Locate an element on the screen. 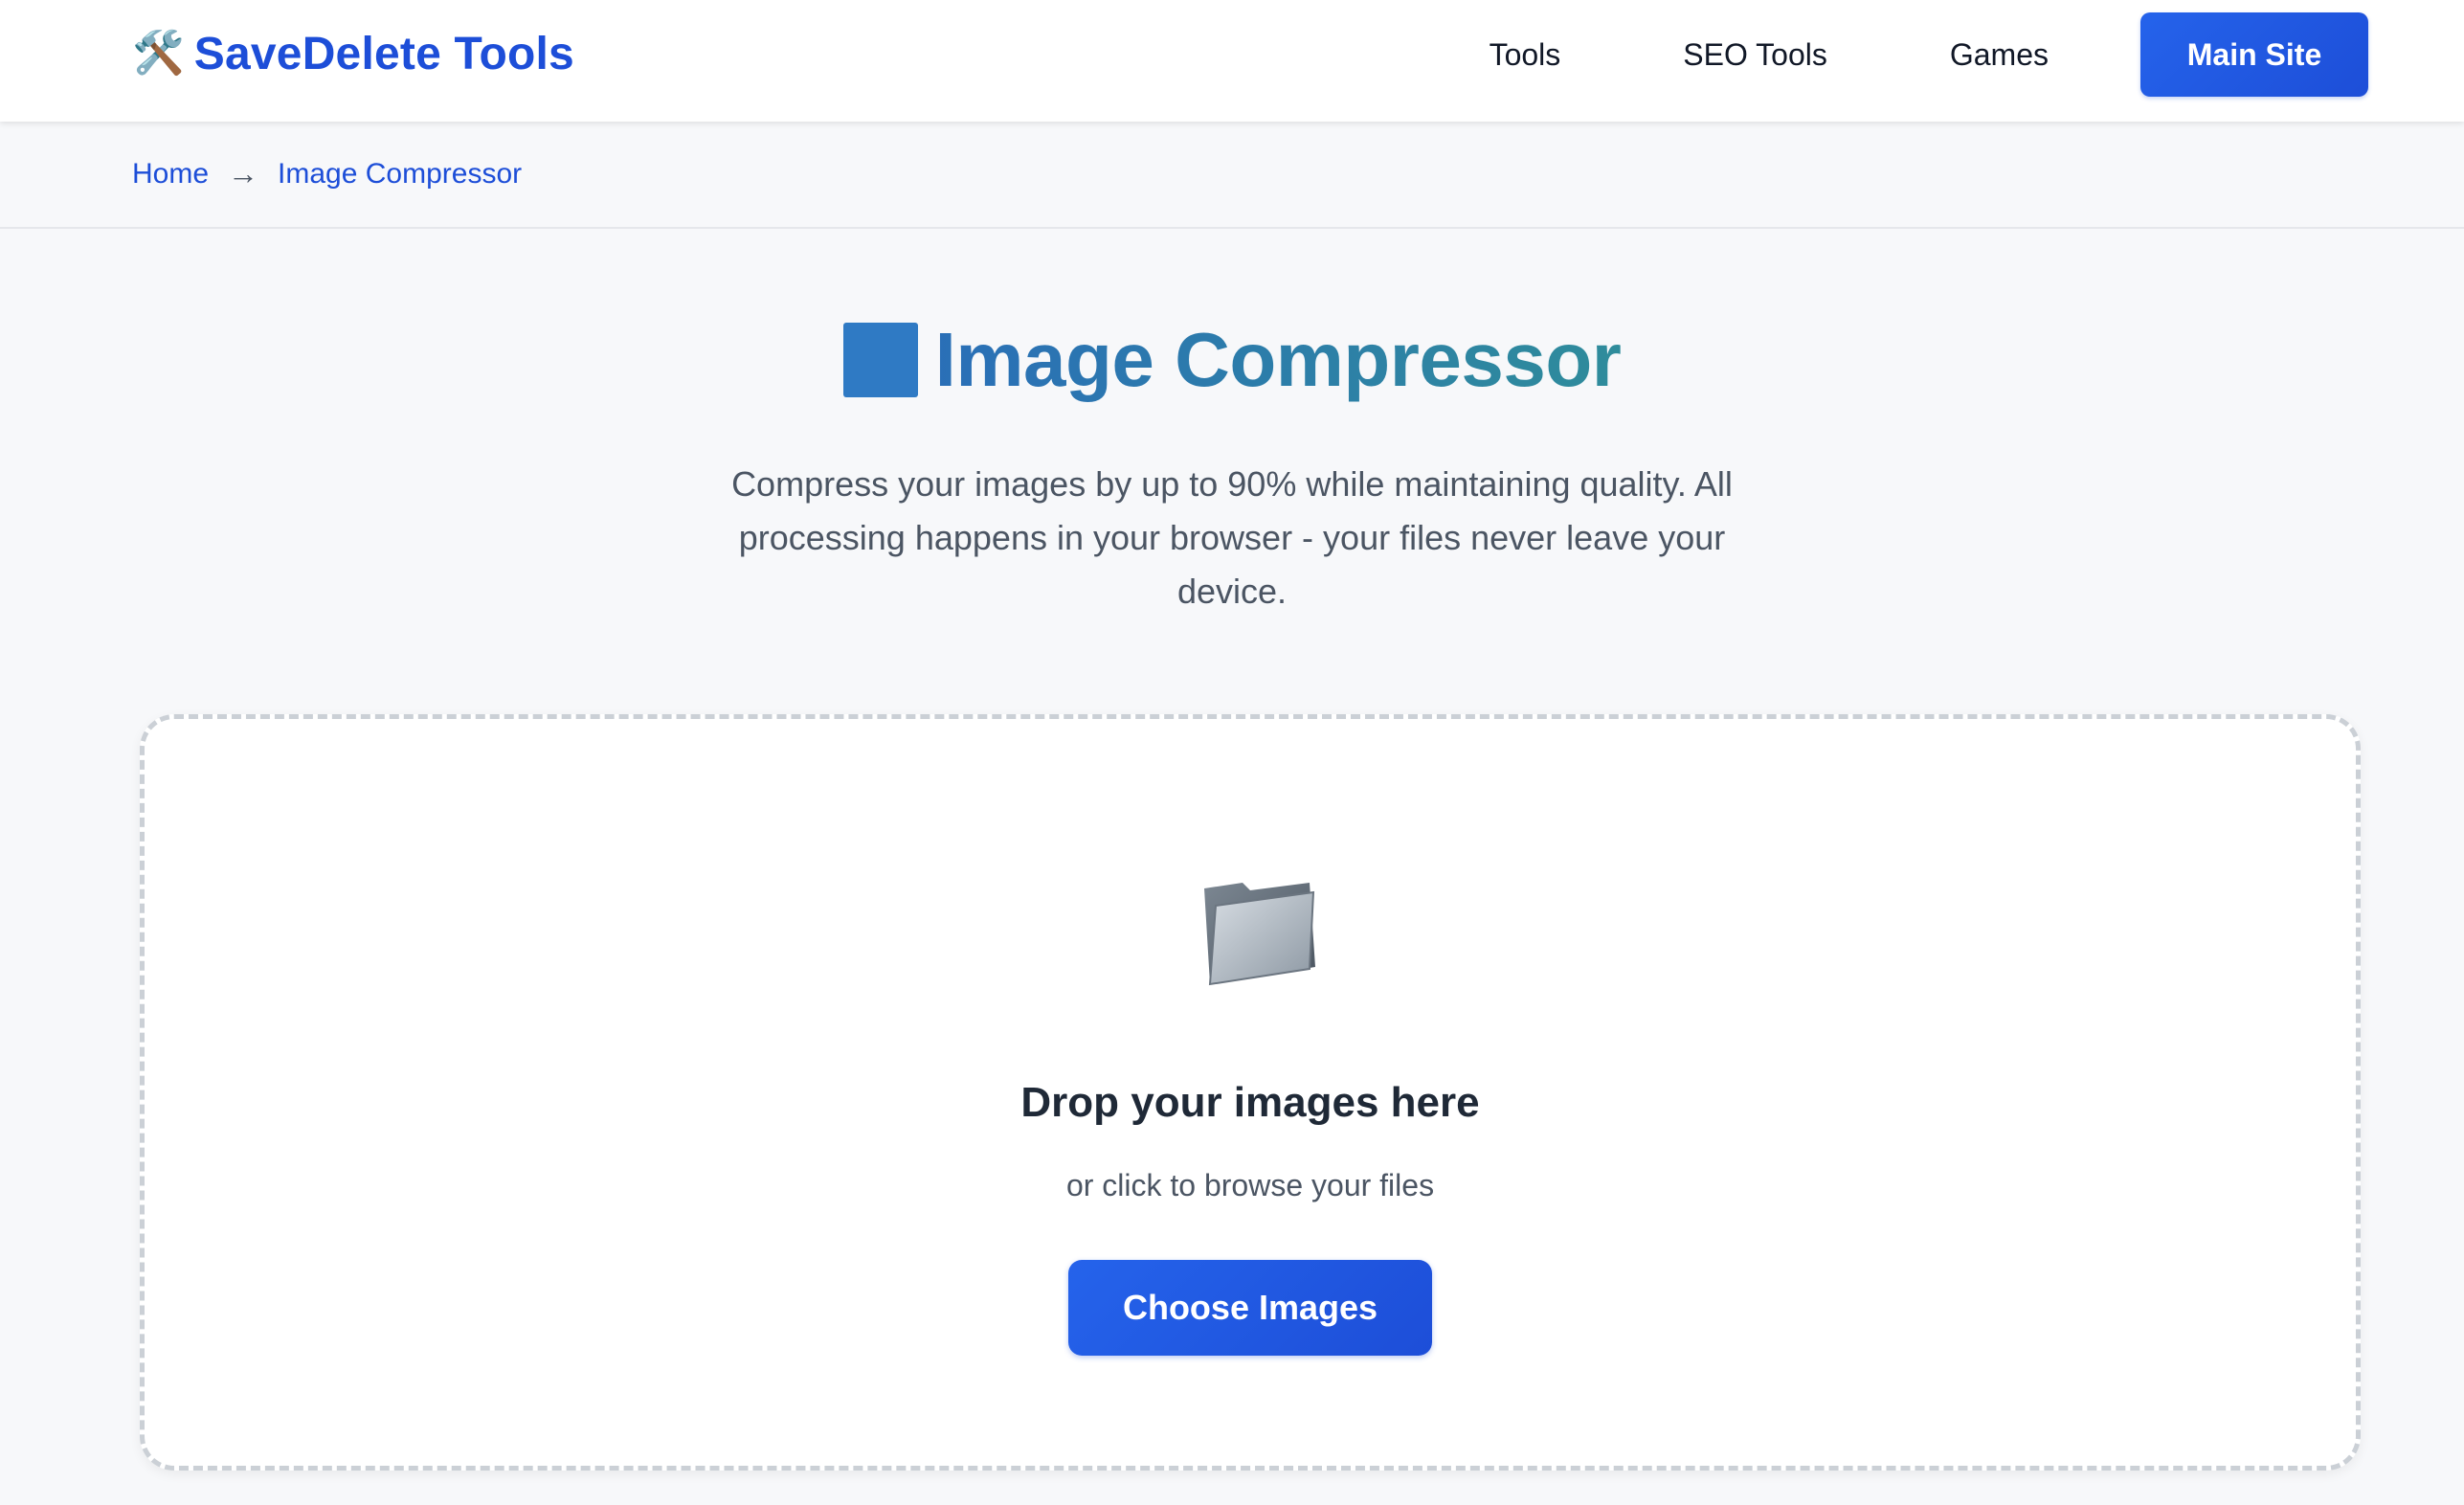 The width and height of the screenshot is (2464, 1505). breadcrumb-current: Image Compressor is located at coordinates (401, 173).